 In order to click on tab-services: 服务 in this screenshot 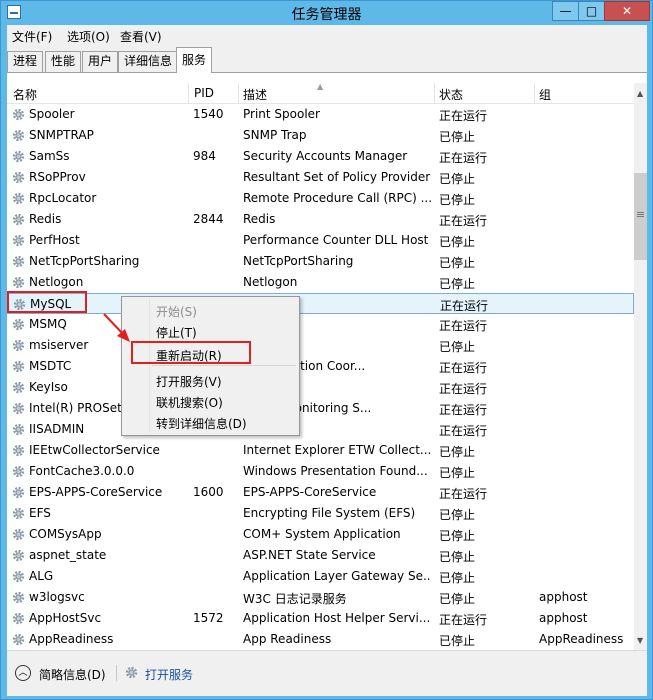, I will do `click(194, 60)`.